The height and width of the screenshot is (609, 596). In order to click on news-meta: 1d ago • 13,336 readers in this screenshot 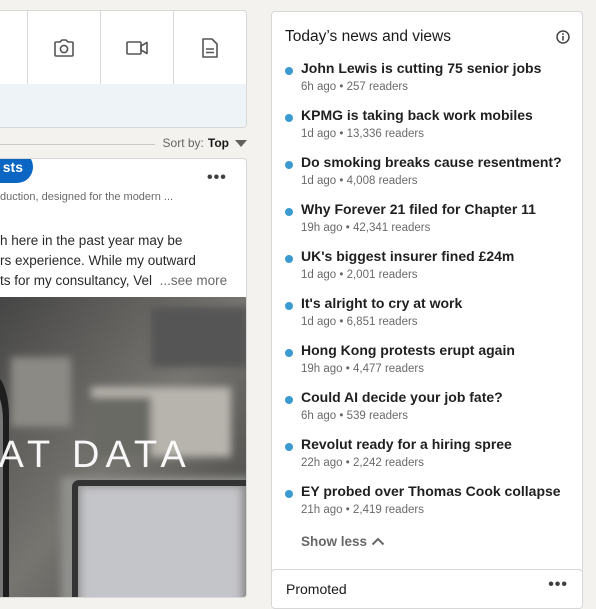, I will do `click(362, 134)`.